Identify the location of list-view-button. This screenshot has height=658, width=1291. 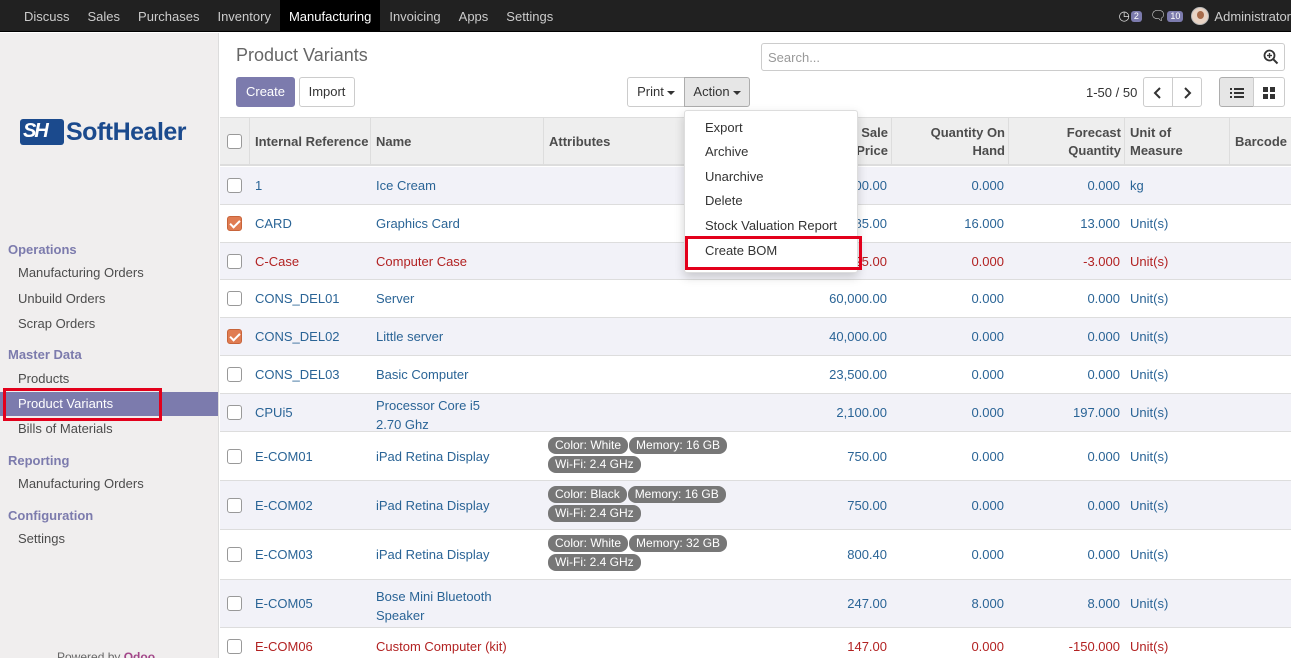
(1236, 92).